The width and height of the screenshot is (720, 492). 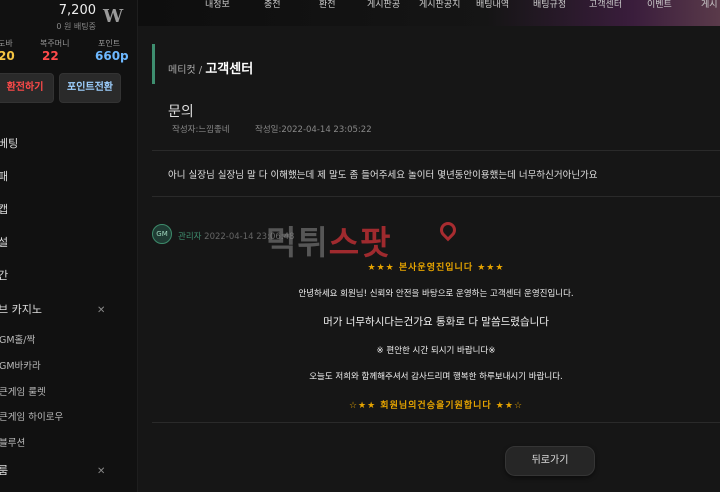 I want to click on date-value: 2022-04-14 23:05:22, so click(x=326, y=130).